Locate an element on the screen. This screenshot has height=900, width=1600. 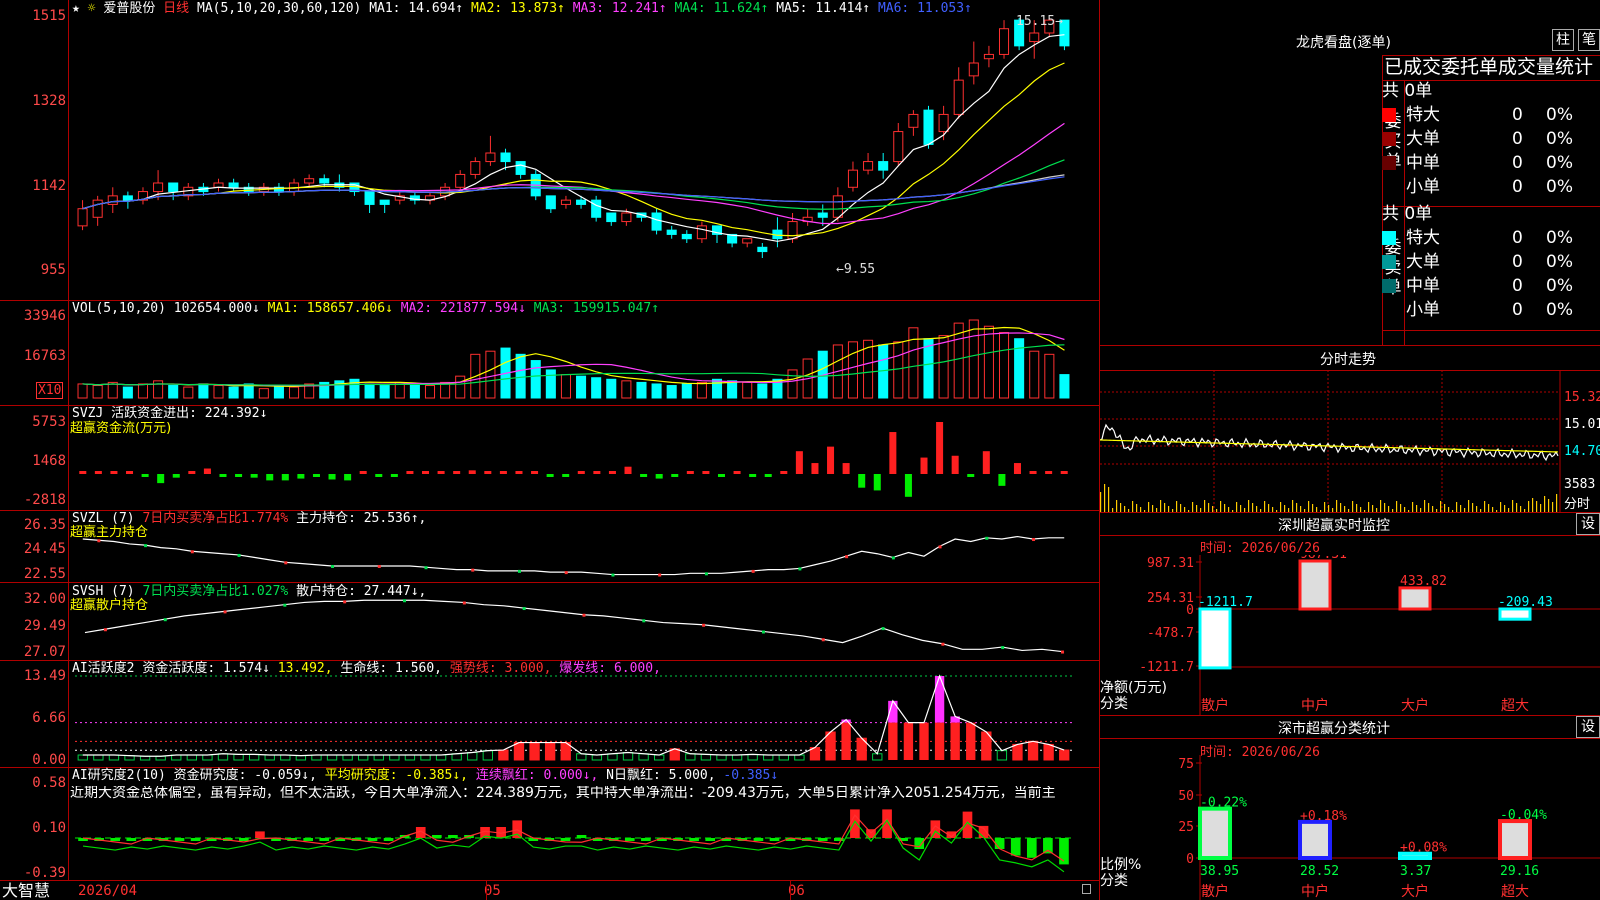
order-total: 共 0单 is located at coordinates (1407, 91).